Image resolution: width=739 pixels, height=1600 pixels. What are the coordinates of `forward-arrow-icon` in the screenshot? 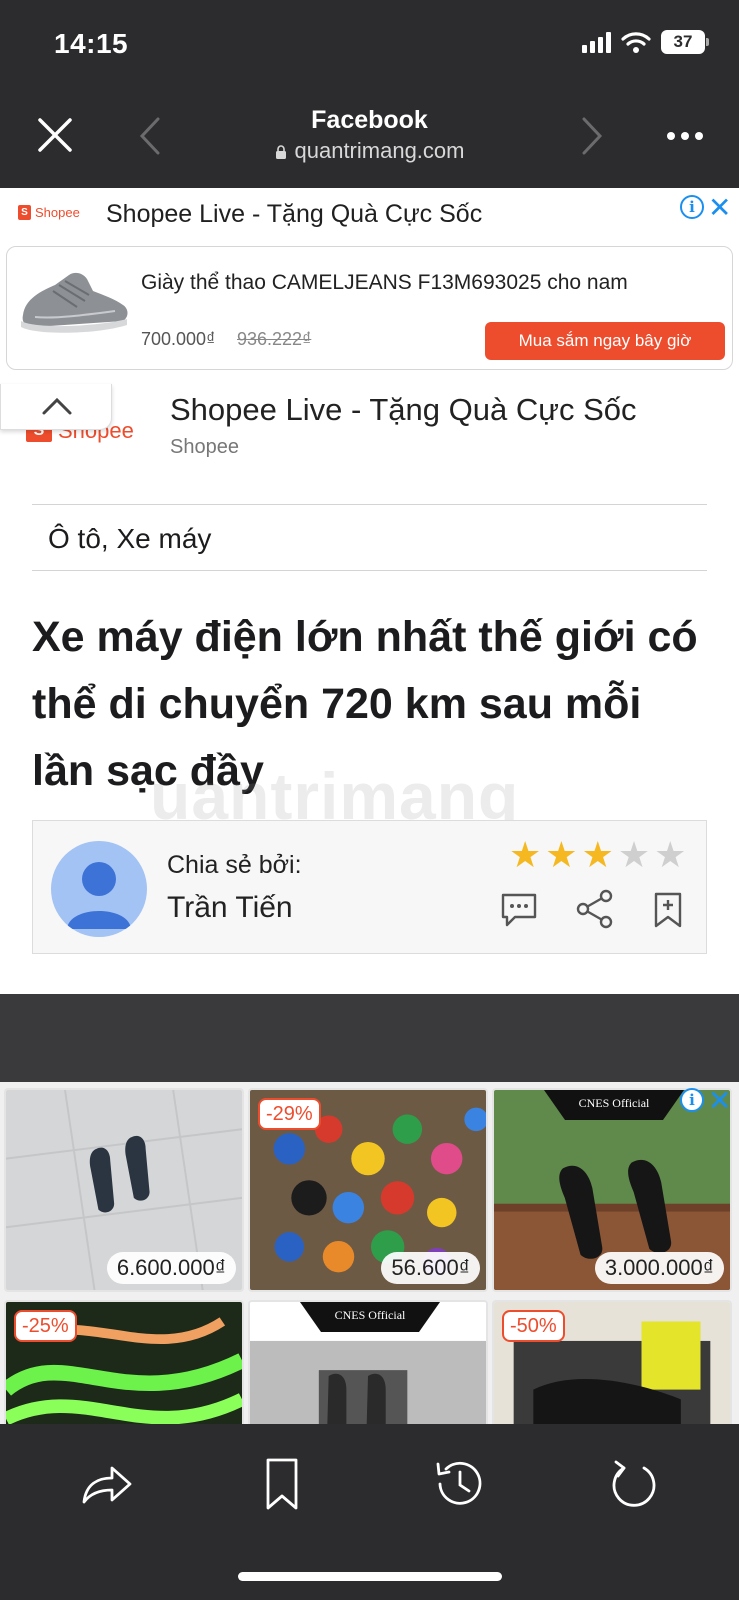 It's located at (593, 136).